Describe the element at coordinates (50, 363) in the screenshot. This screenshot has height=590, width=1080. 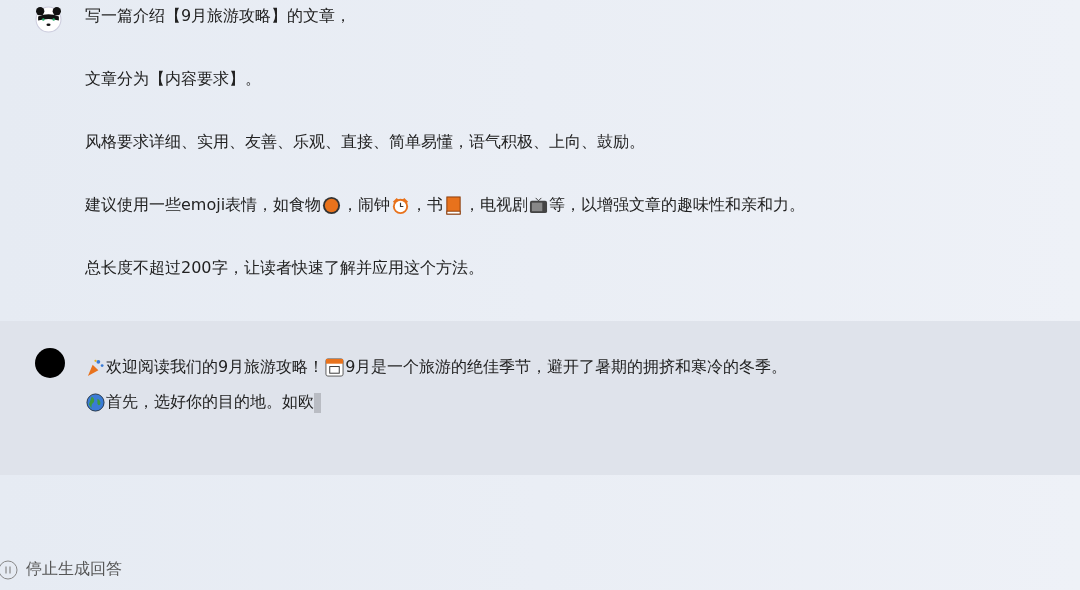
I see `avatar-icon` at that location.